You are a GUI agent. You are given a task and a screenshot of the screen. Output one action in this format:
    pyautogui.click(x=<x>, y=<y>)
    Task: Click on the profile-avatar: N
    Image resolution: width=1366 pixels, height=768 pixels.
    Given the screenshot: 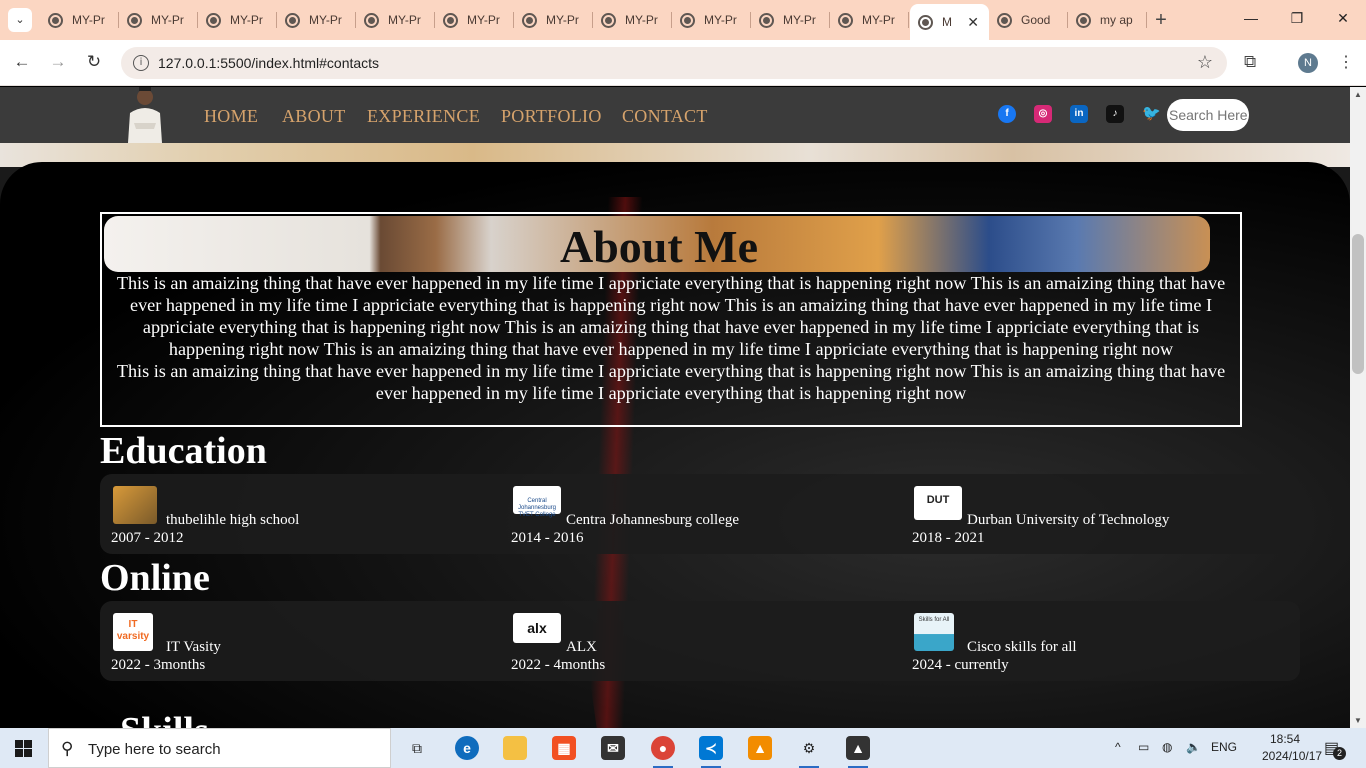 What is the action you would take?
    pyautogui.click(x=1308, y=63)
    